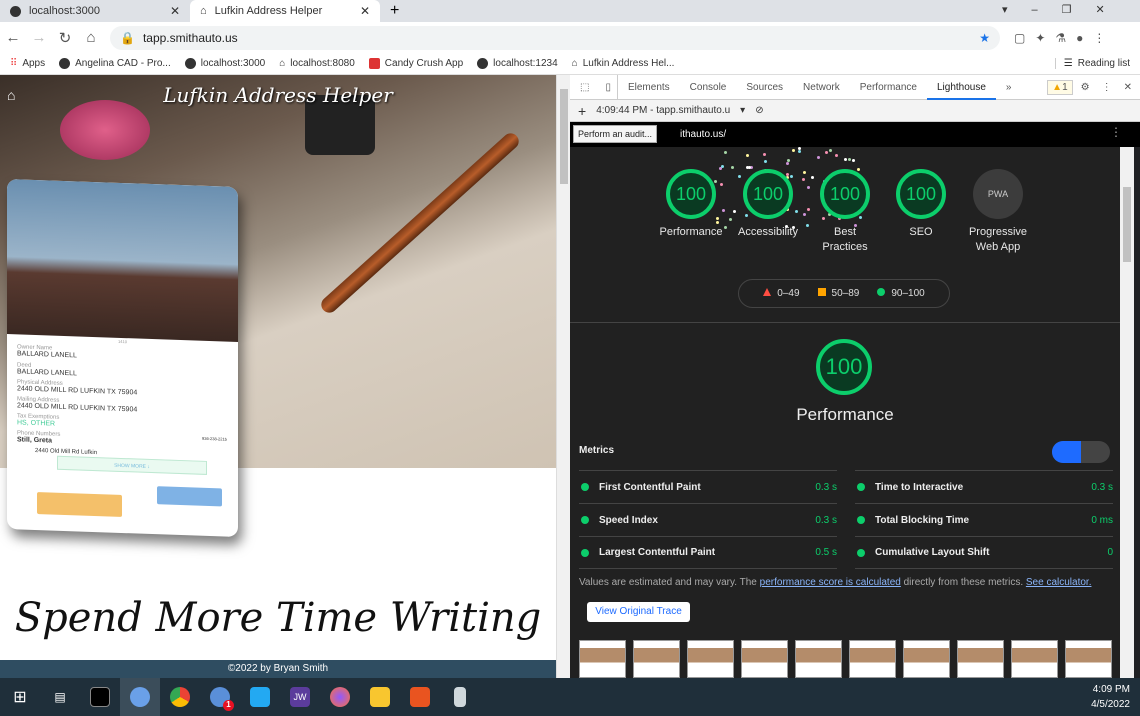 The image size is (1140, 716). What do you see at coordinates (708, 87) in the screenshot?
I see `tab-console: Console` at bounding box center [708, 87].